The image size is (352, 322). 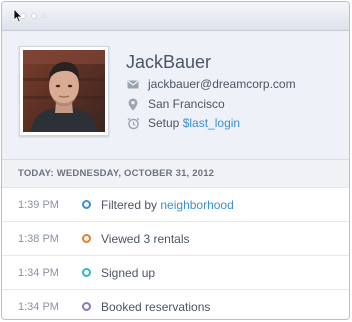 I want to click on event-text: Viewed 3 rentals, so click(x=145, y=238).